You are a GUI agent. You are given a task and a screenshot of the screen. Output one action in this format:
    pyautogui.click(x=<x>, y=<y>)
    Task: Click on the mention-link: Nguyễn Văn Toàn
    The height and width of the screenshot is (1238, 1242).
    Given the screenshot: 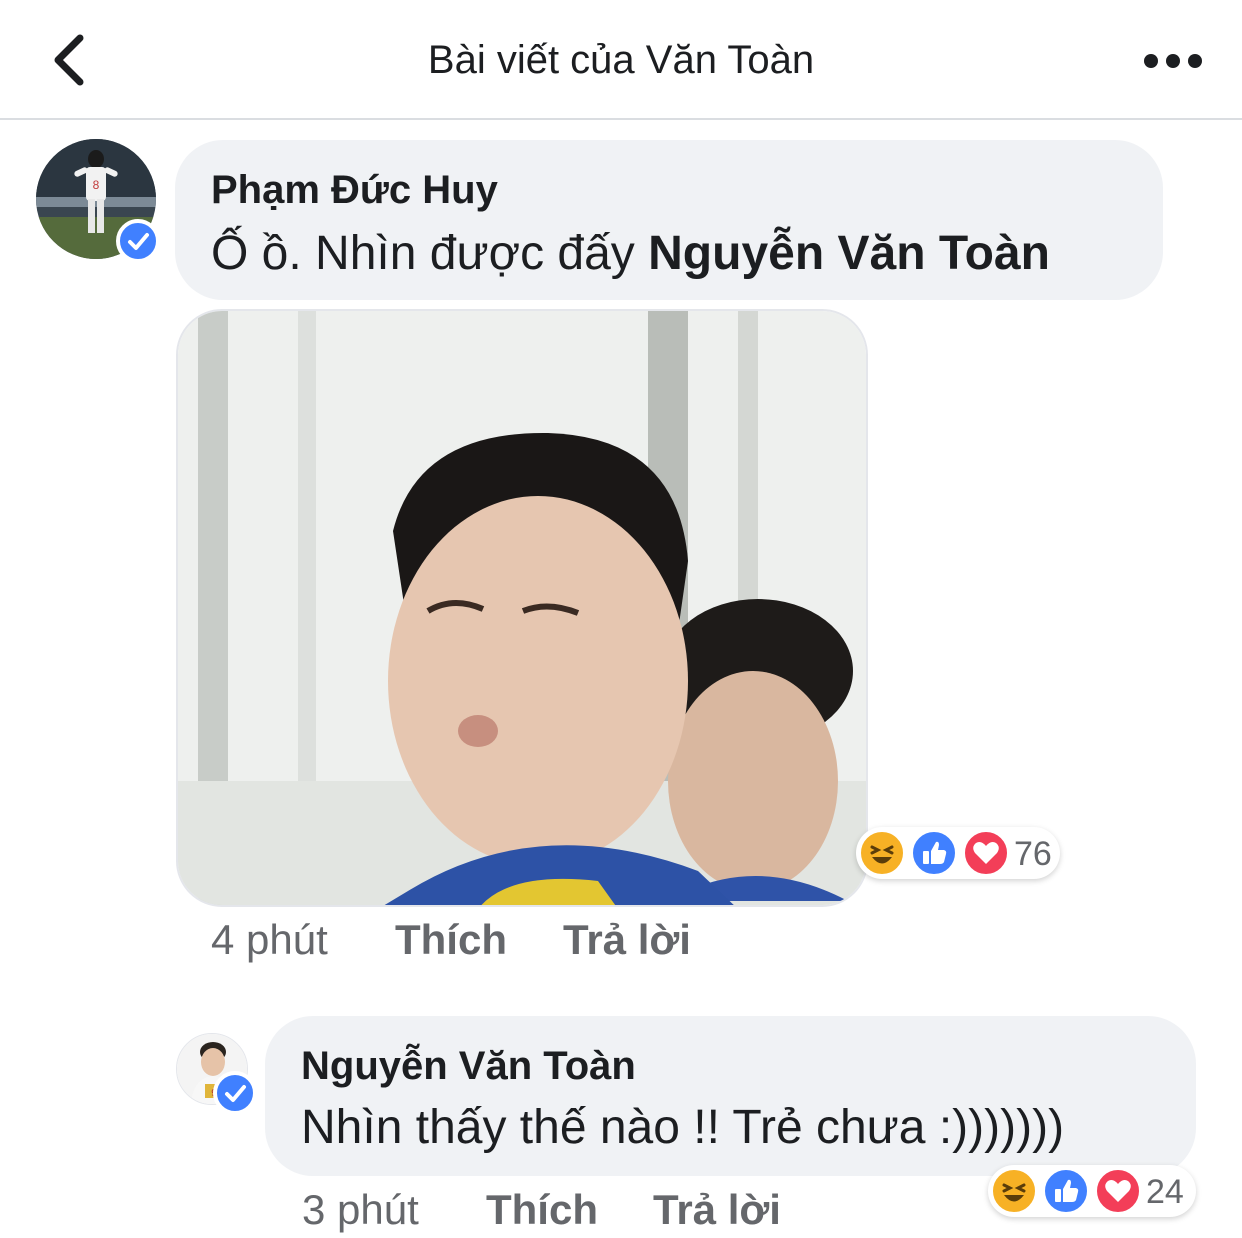 What is the action you would take?
    pyautogui.click(x=849, y=253)
    